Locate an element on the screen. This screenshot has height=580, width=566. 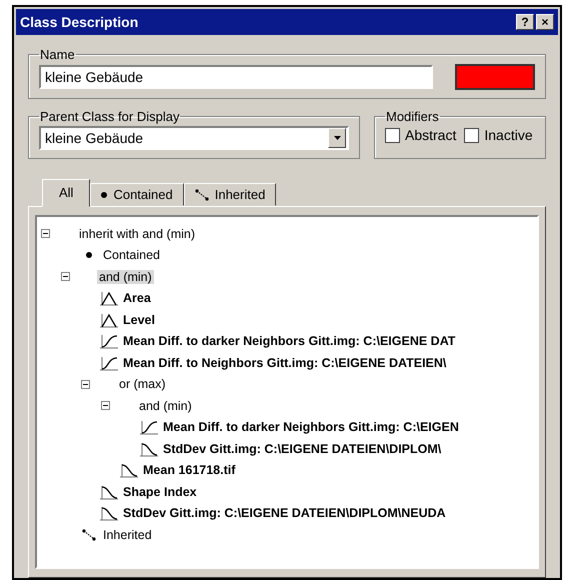
color-swatch is located at coordinates (495, 77).